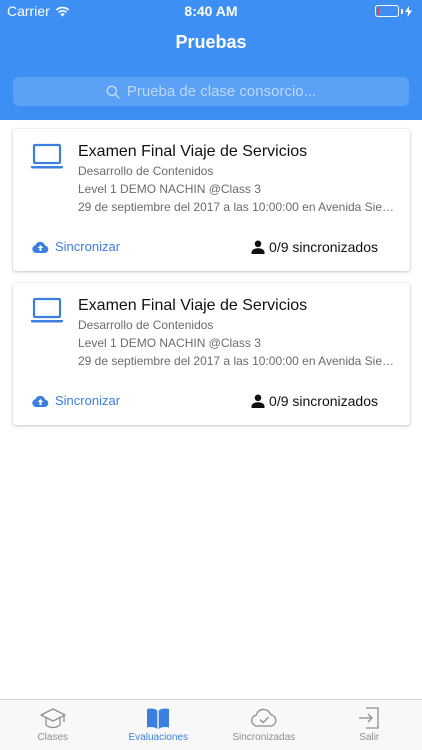  Describe the element at coordinates (158, 718) in the screenshot. I see `book-icon` at that location.